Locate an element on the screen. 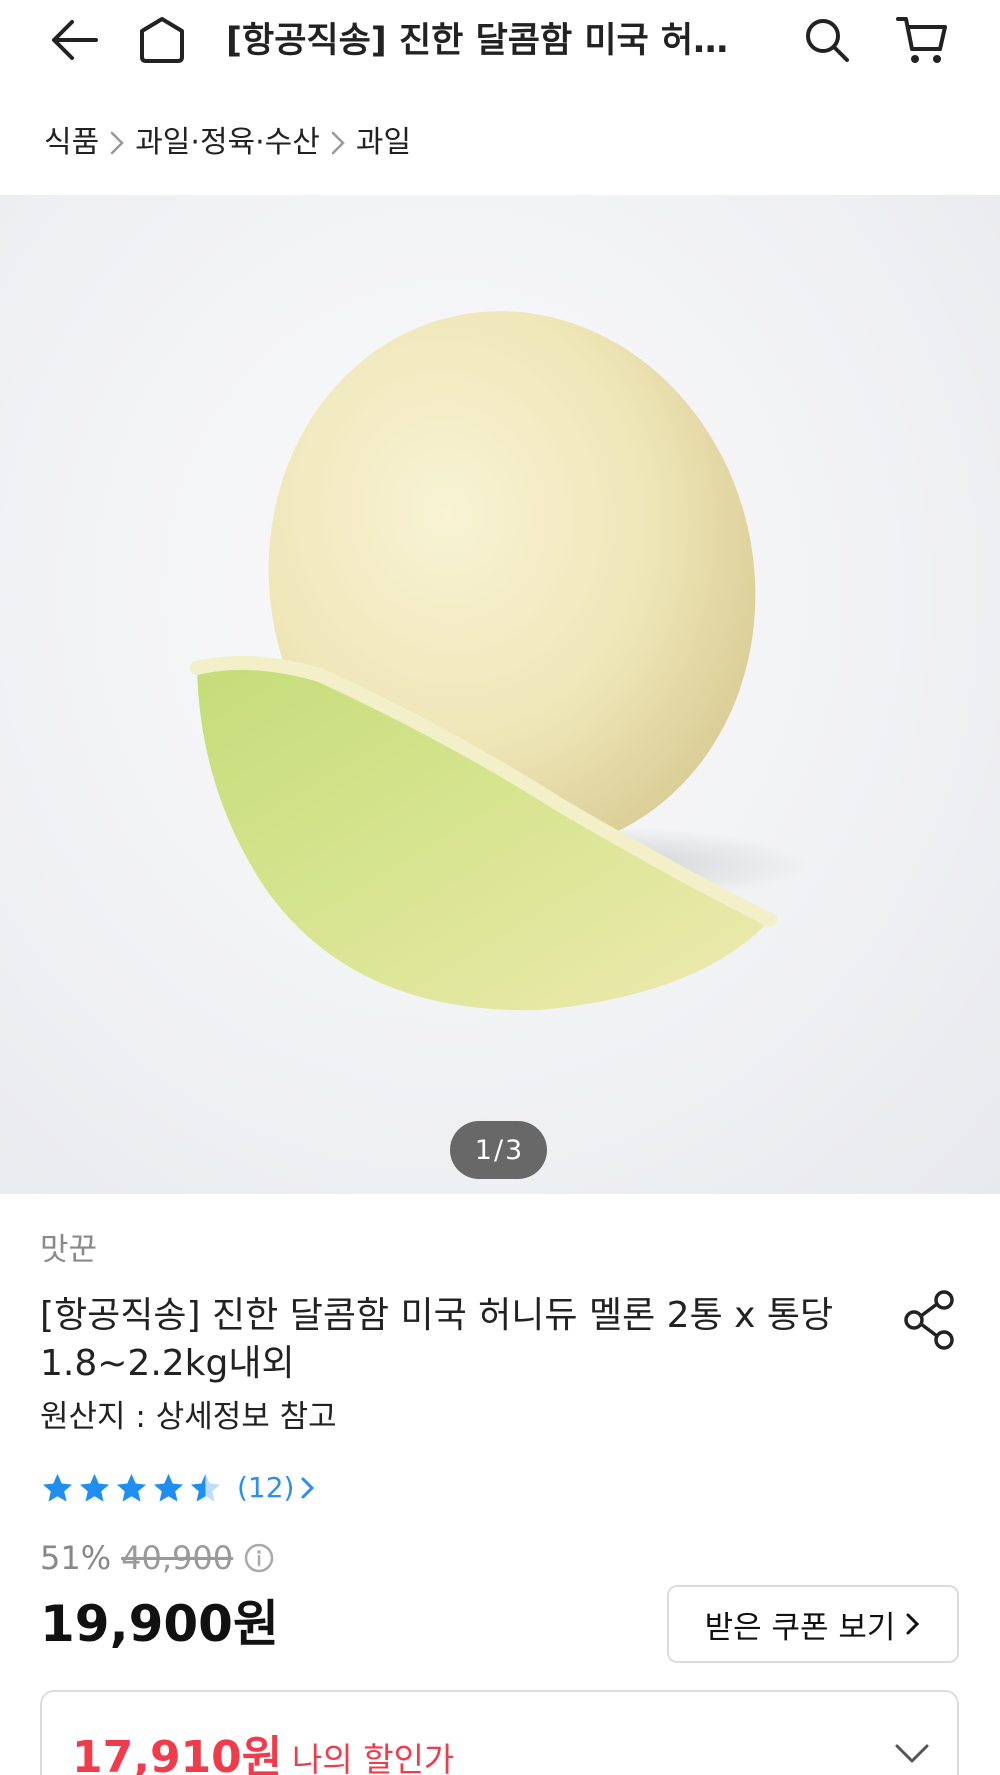  star-rating is located at coordinates (131, 1488).